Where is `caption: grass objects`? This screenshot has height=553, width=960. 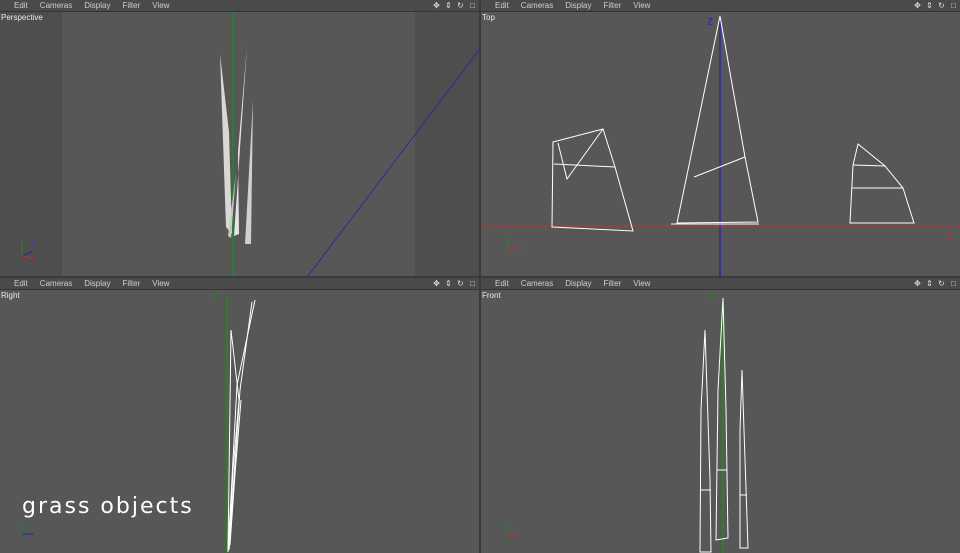 caption: grass objects is located at coordinates (108, 506).